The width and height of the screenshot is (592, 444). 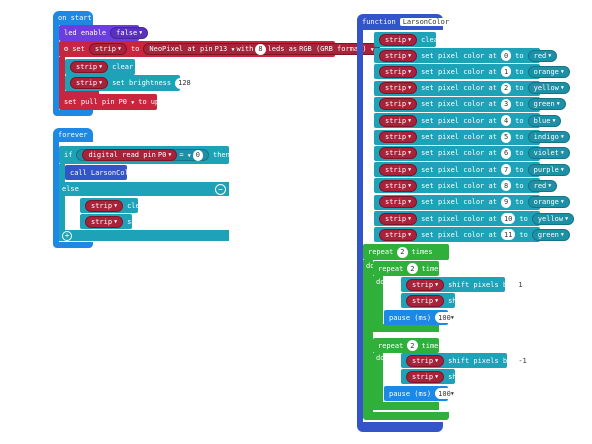 What do you see at coordinates (474, 218) in the screenshot?
I see `set-pixel-color-block: strip ▼ set pixel color at 10 to yellow ▼` at bounding box center [474, 218].